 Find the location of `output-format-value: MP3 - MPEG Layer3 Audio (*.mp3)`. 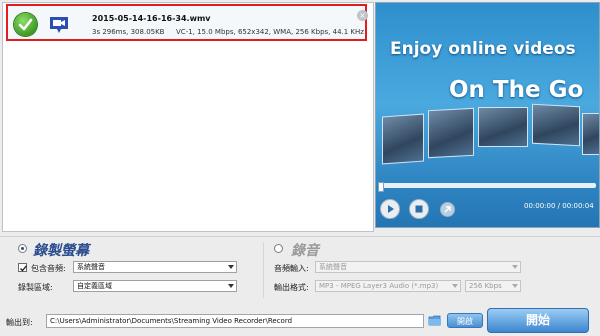

output-format-value: MP3 - MPEG Layer3 Audio (*.mp3) is located at coordinates (379, 286).